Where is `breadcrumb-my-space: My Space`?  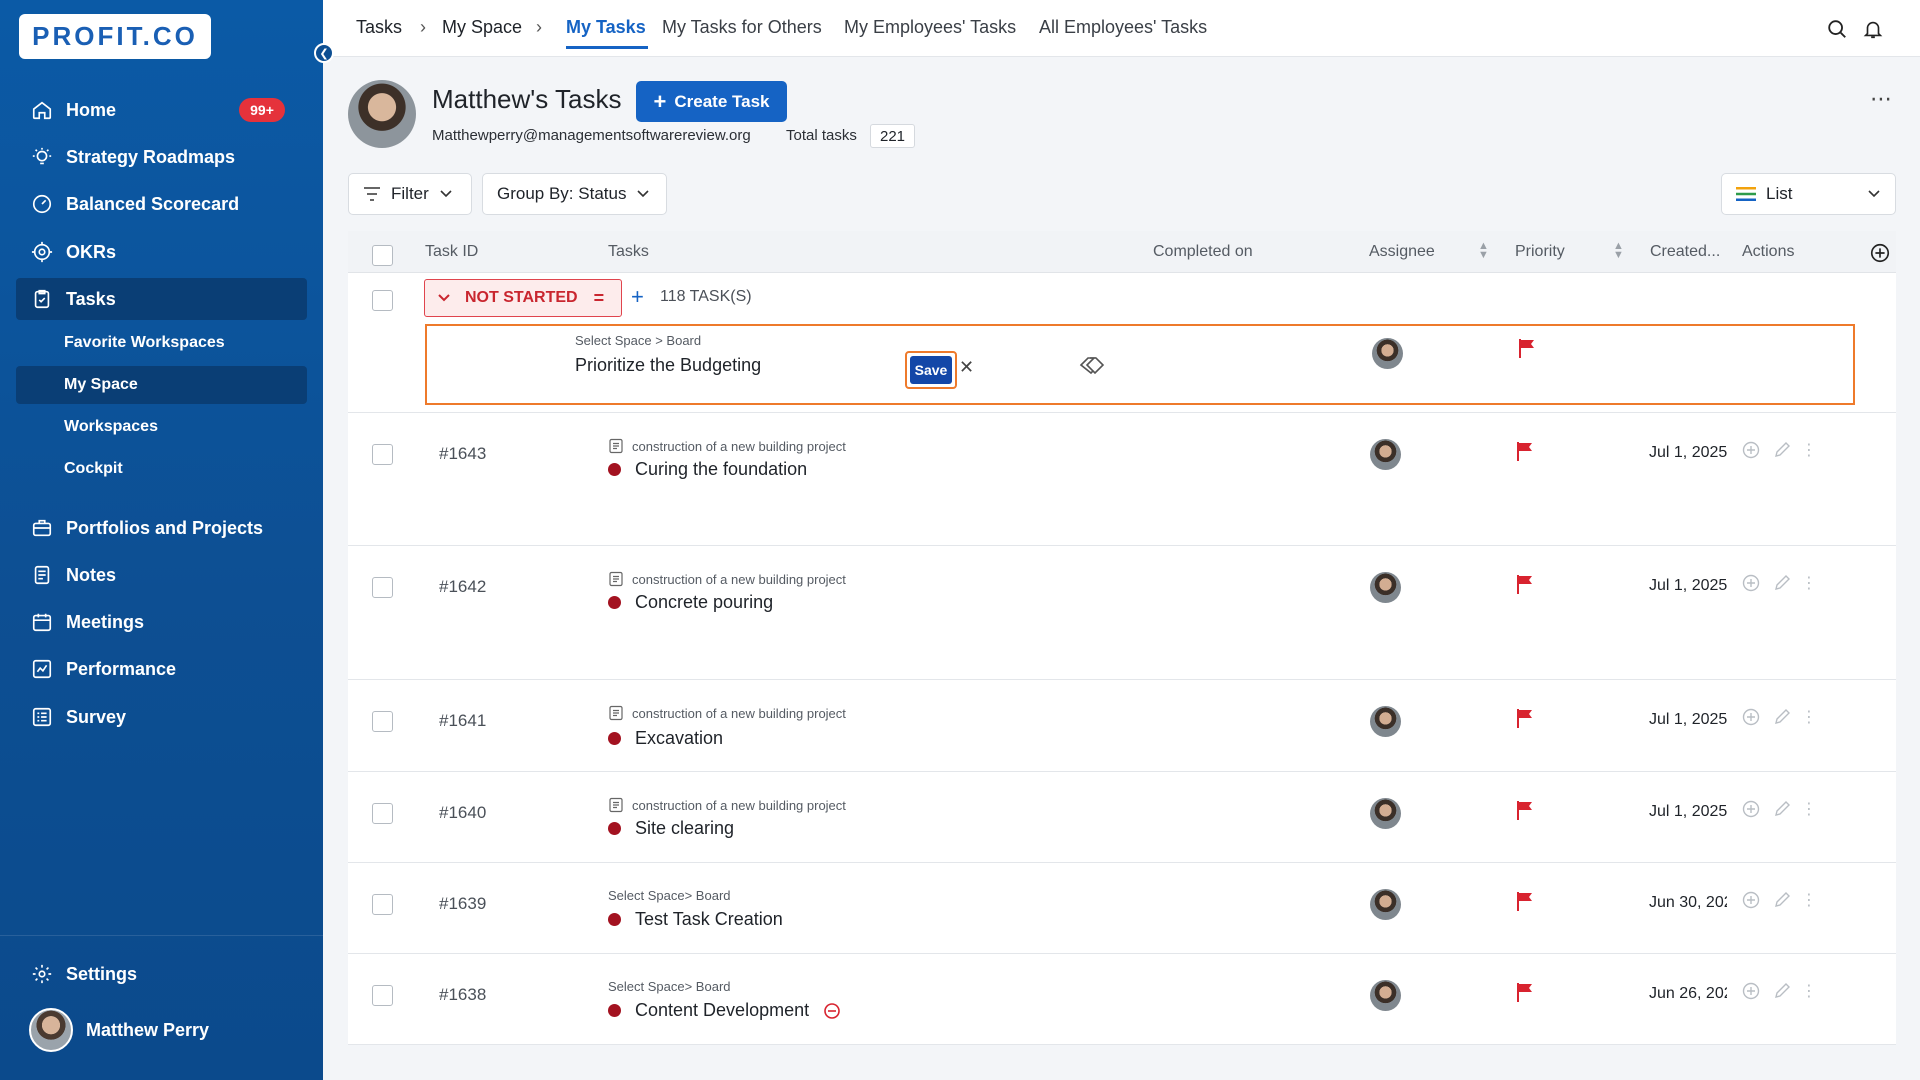
breadcrumb-my-space: My Space is located at coordinates (482, 27).